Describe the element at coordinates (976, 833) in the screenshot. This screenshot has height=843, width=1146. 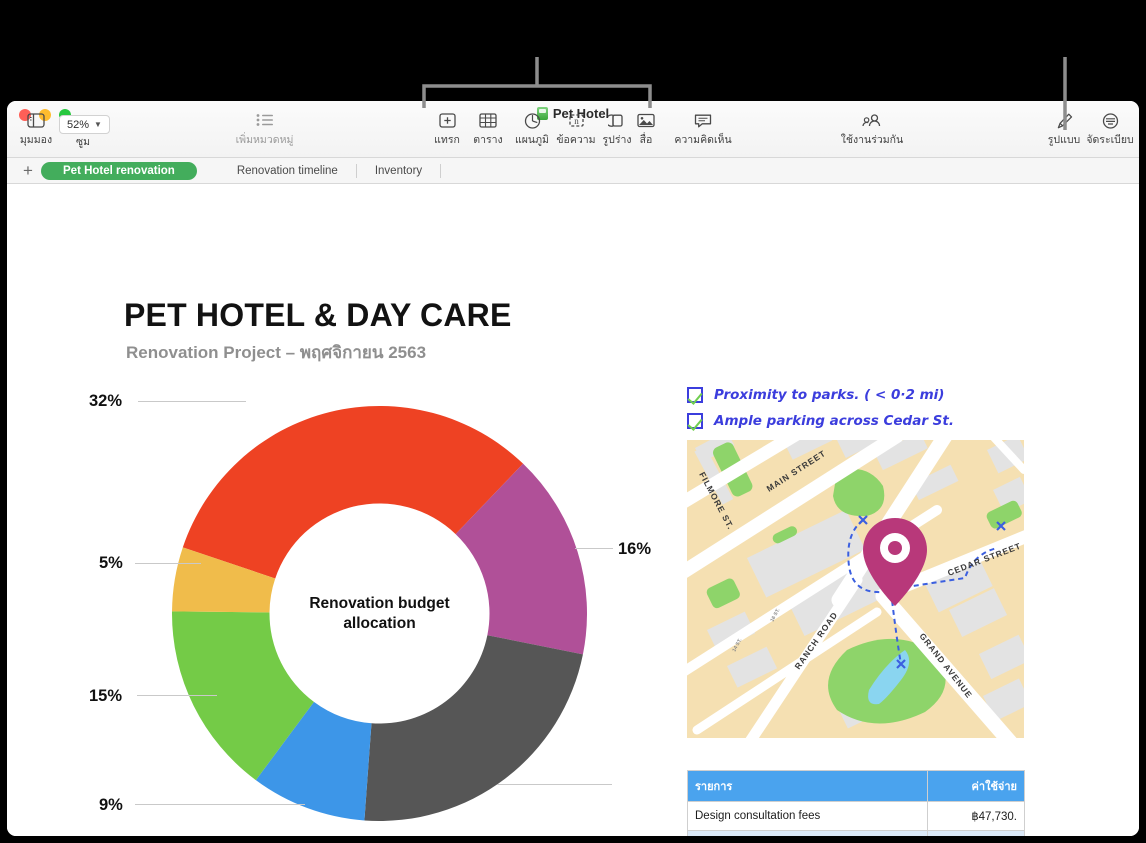
I see `table-cell-cost: ฿84,323.` at that location.